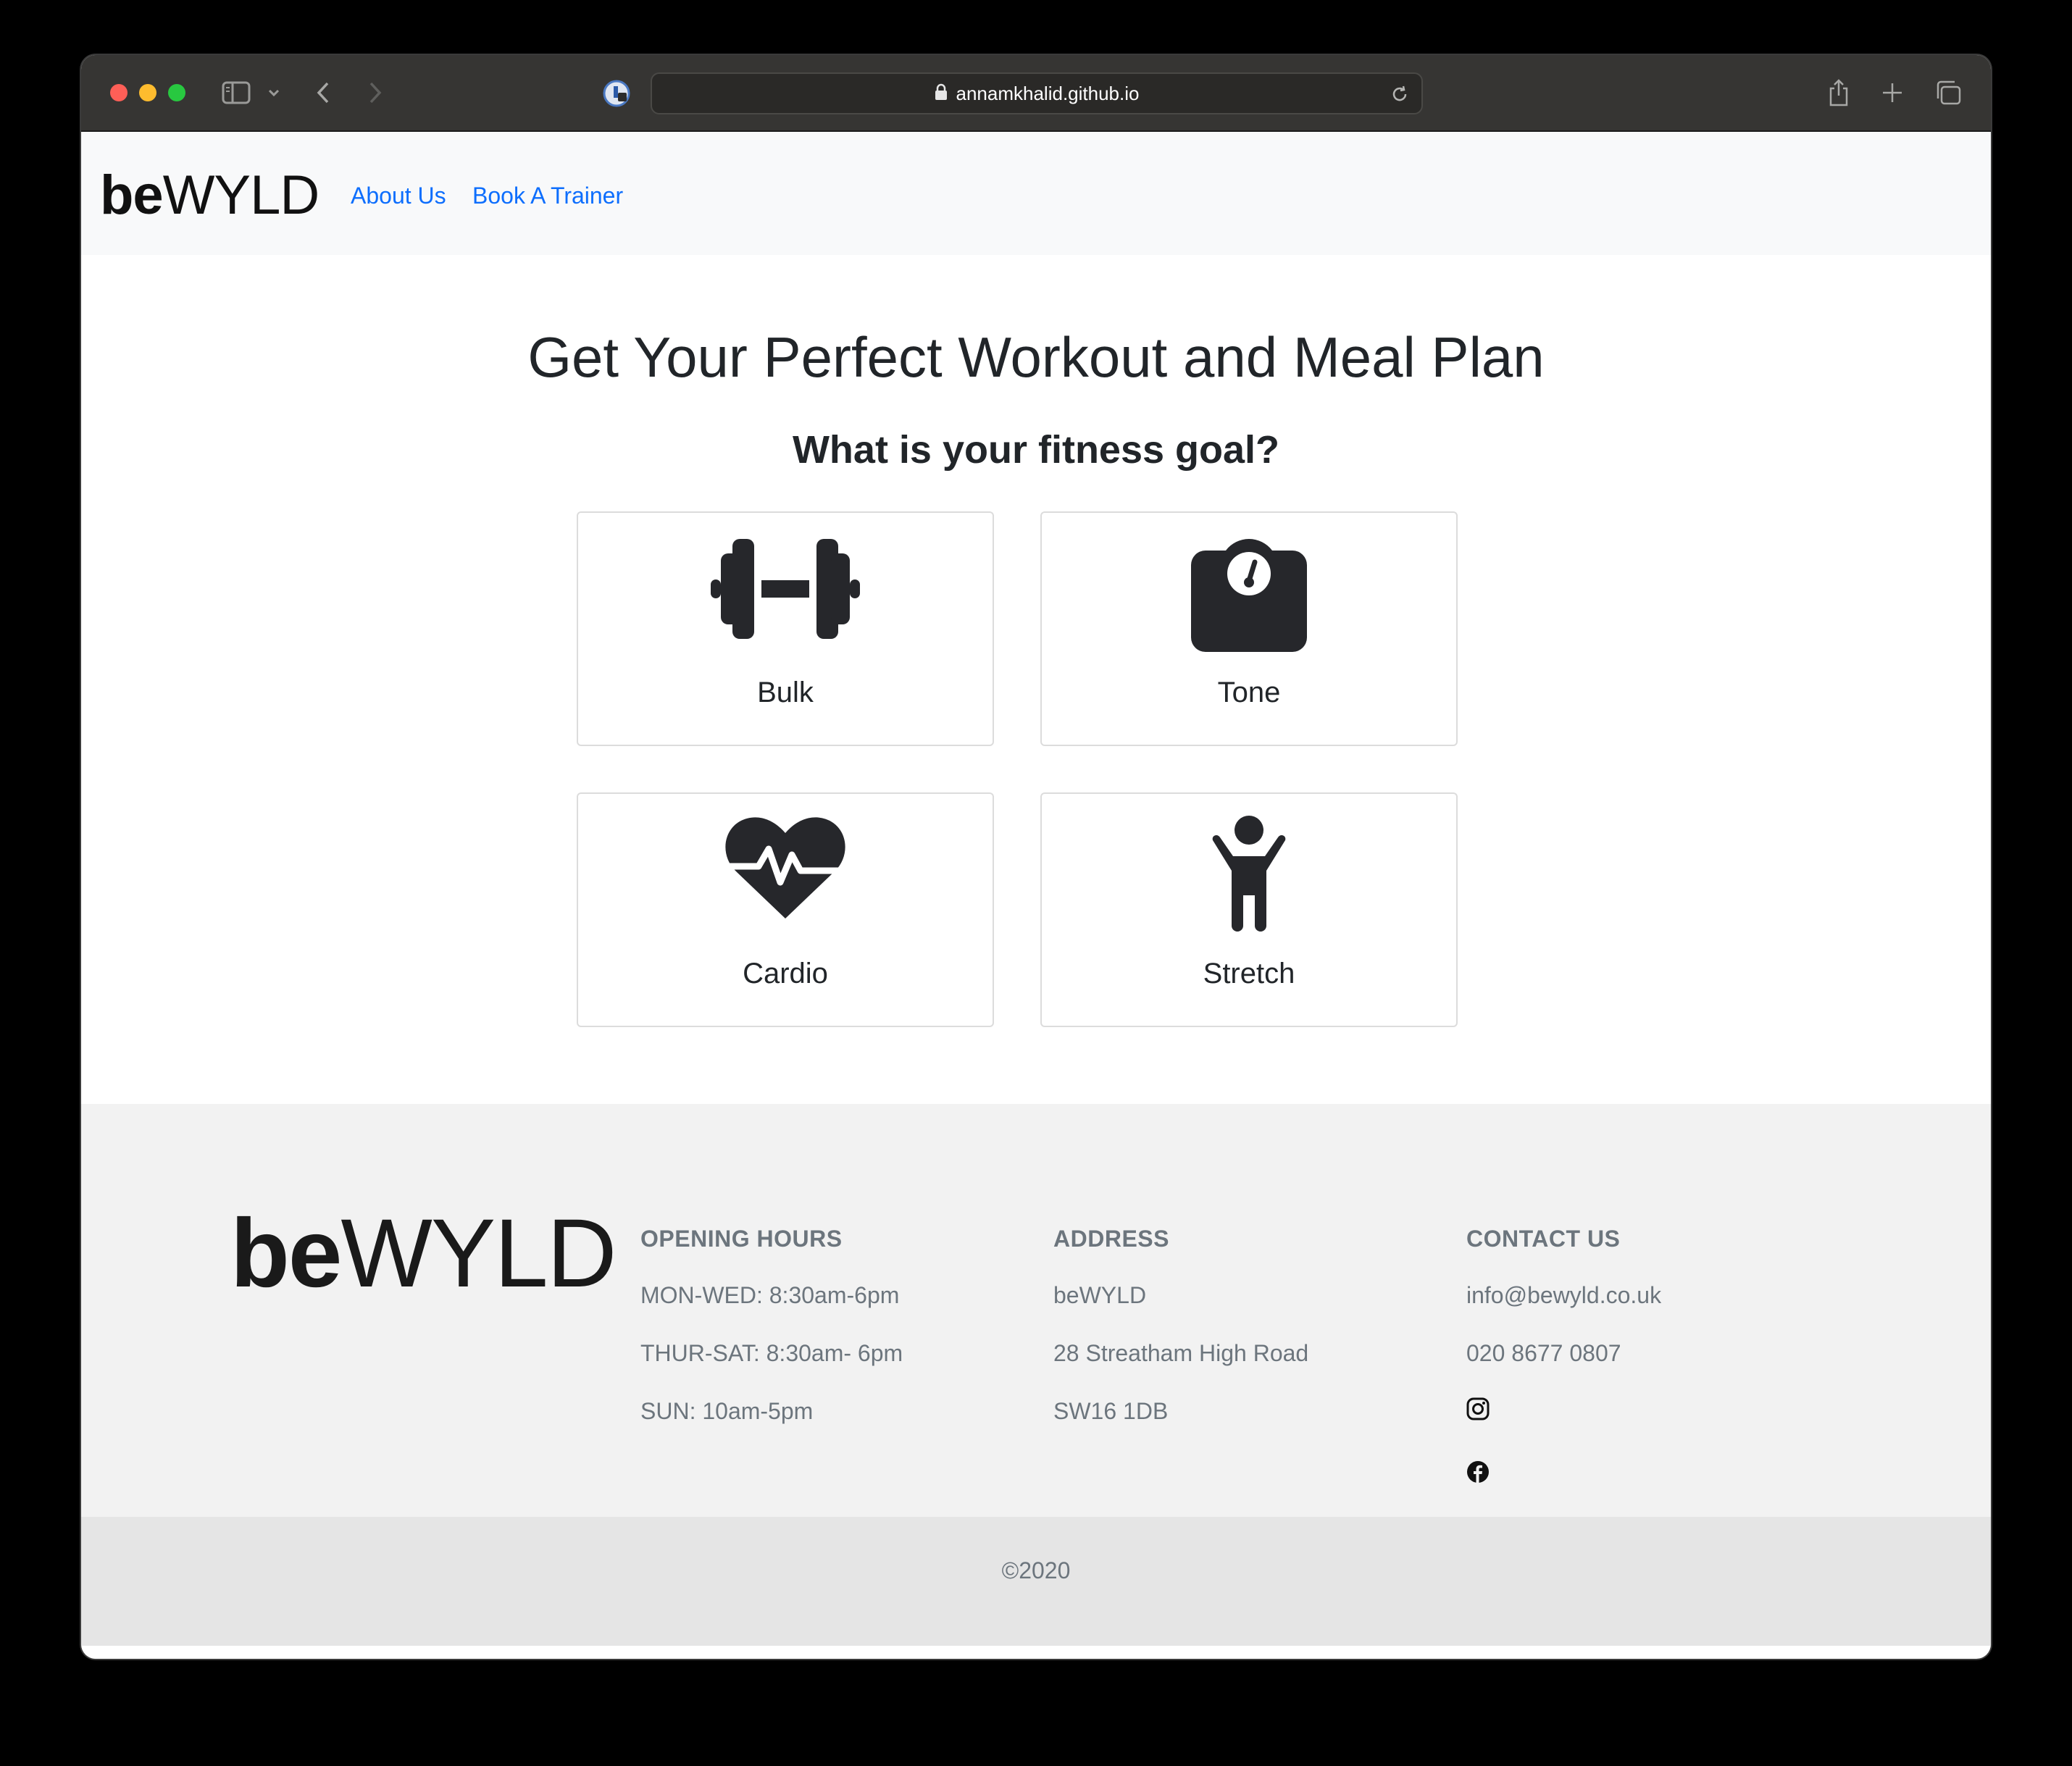 The height and width of the screenshot is (1766, 2072). Describe the element at coordinates (1036, 450) in the screenshot. I see `page-subtitle: What is your fitness goal?` at that location.